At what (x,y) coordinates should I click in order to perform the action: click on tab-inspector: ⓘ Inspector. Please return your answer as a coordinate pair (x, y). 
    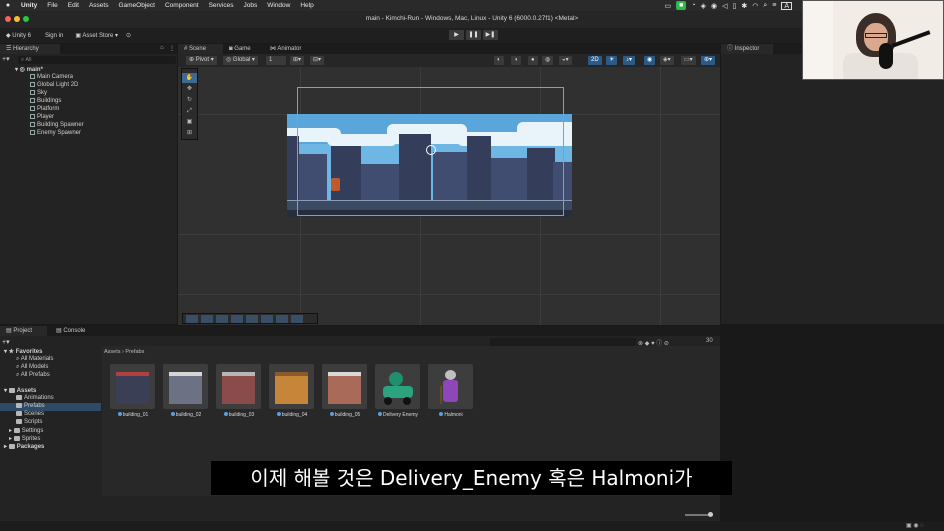
    Looking at the image, I should click on (747, 49).